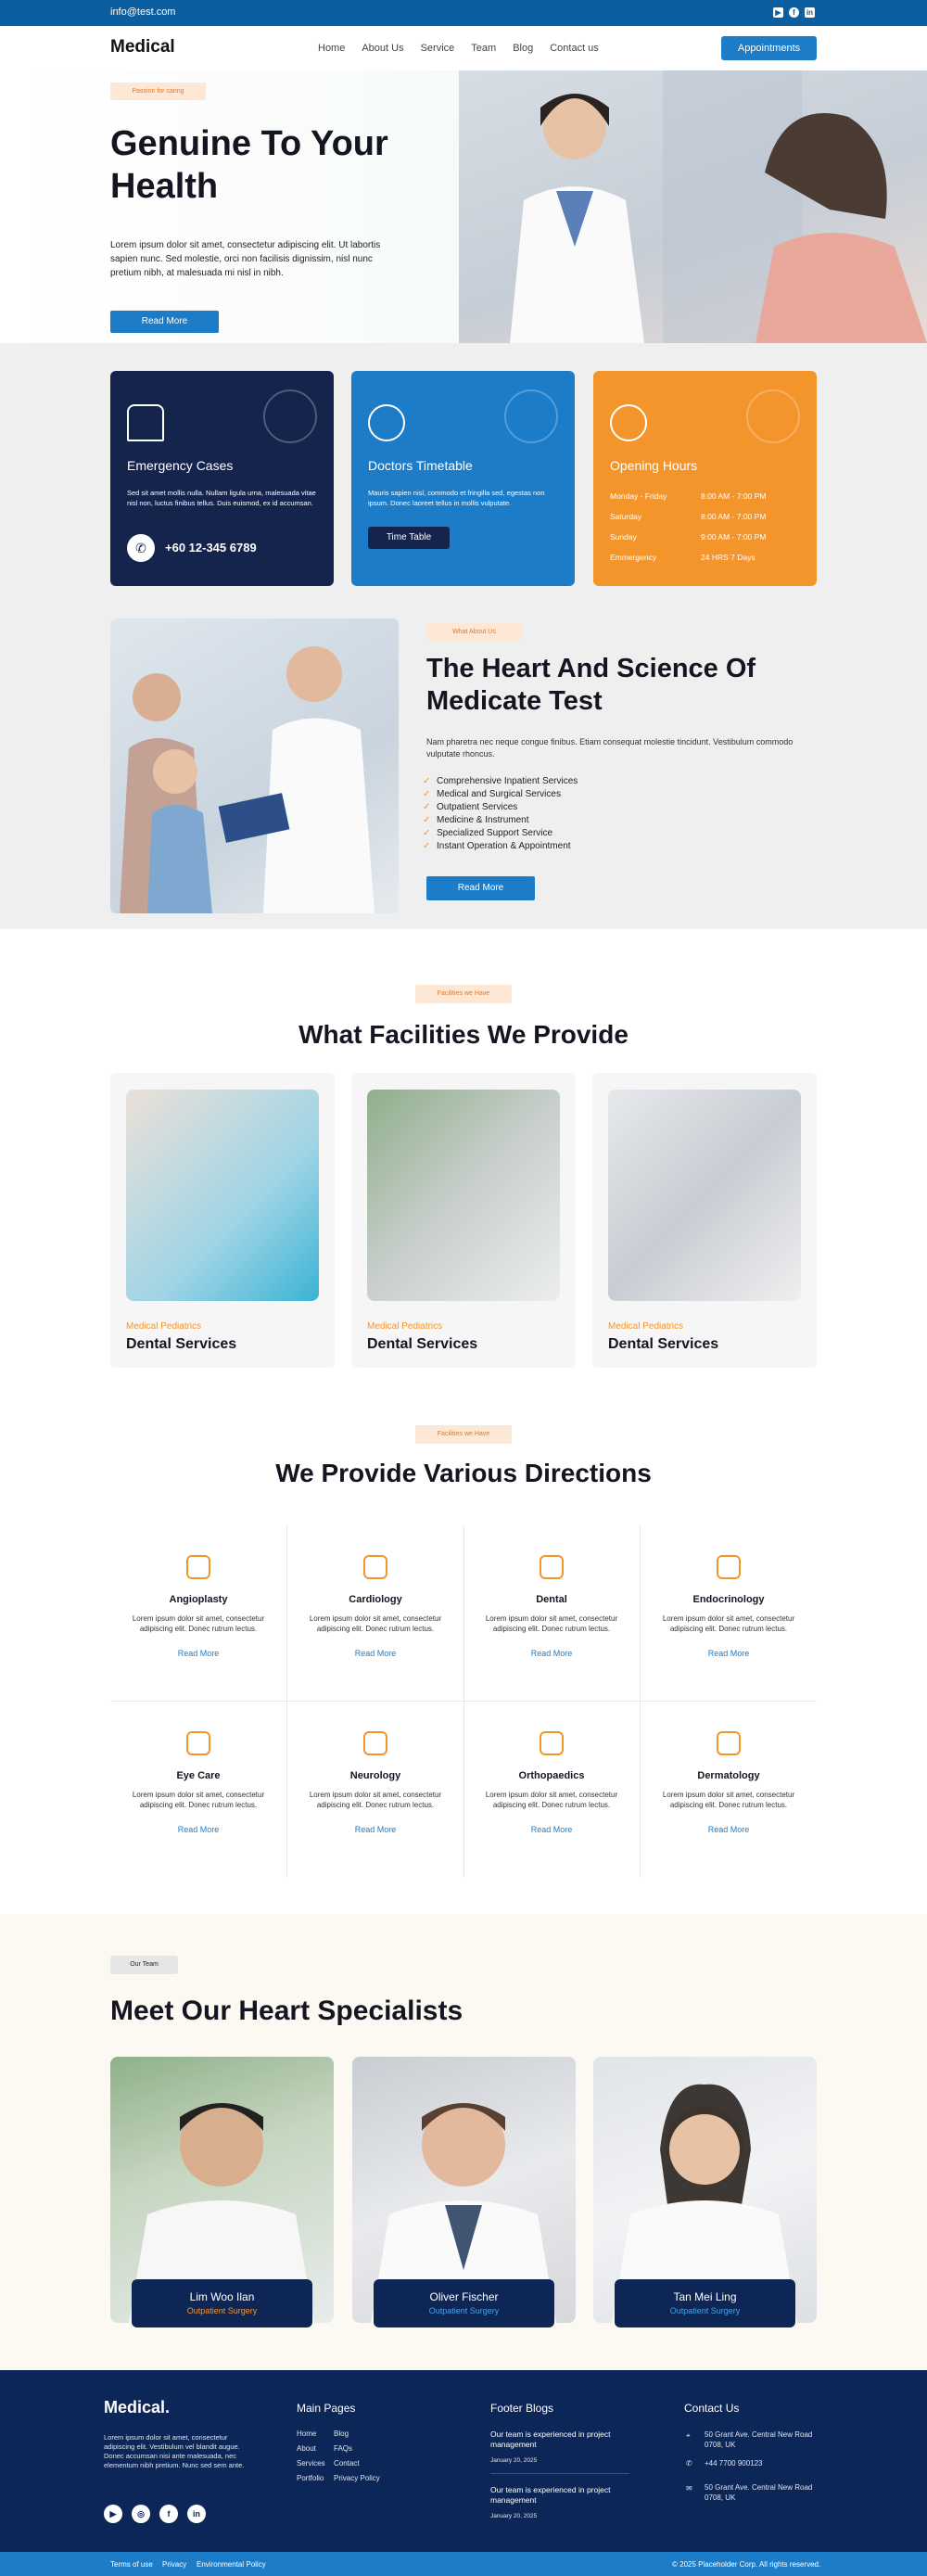 Image resolution: width=927 pixels, height=2576 pixels. Describe the element at coordinates (480, 888) in the screenshot. I see `about-read-more-button: Read More` at that location.